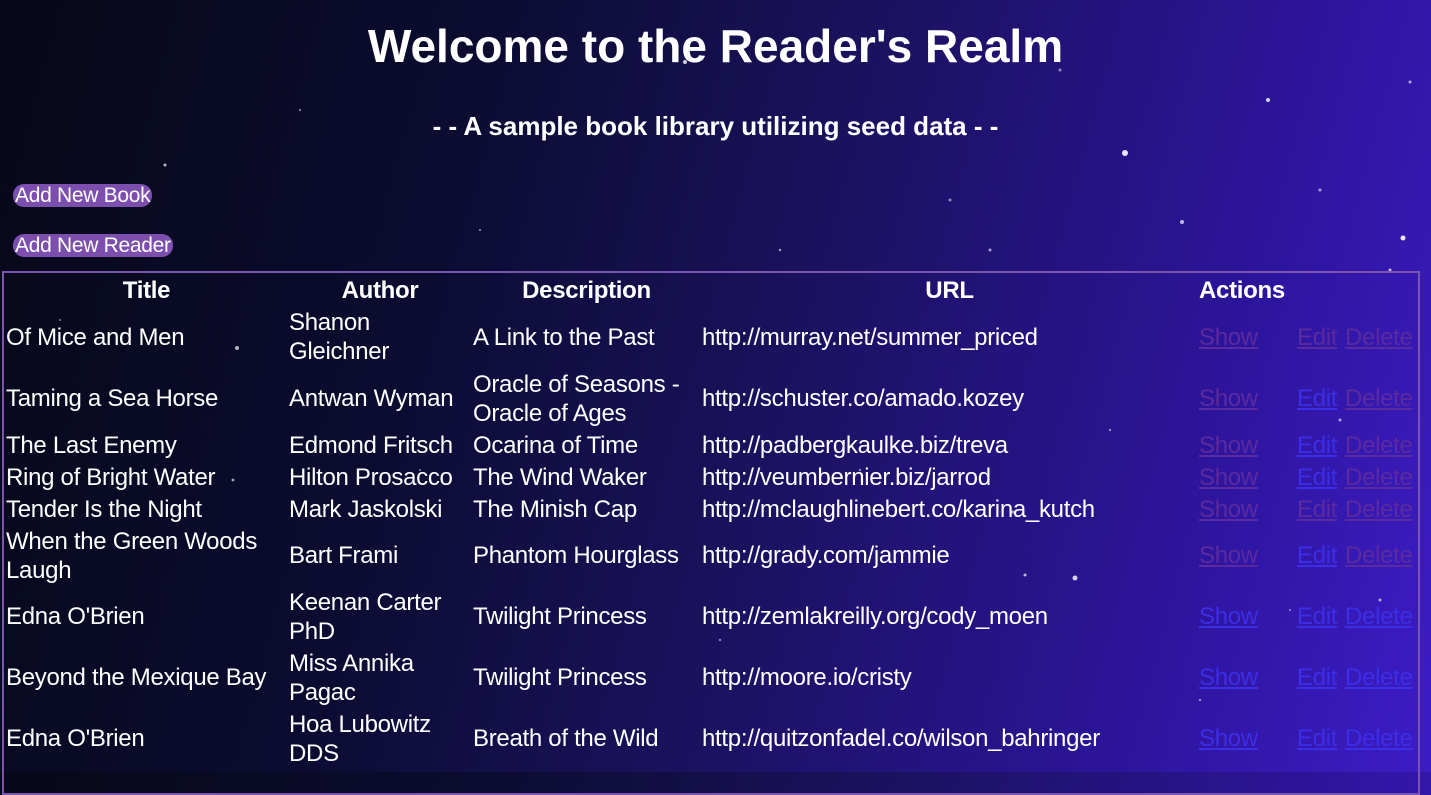 The width and height of the screenshot is (1431, 795). What do you see at coordinates (93, 245) in the screenshot?
I see `add-new-reader-button: Add New Reader` at bounding box center [93, 245].